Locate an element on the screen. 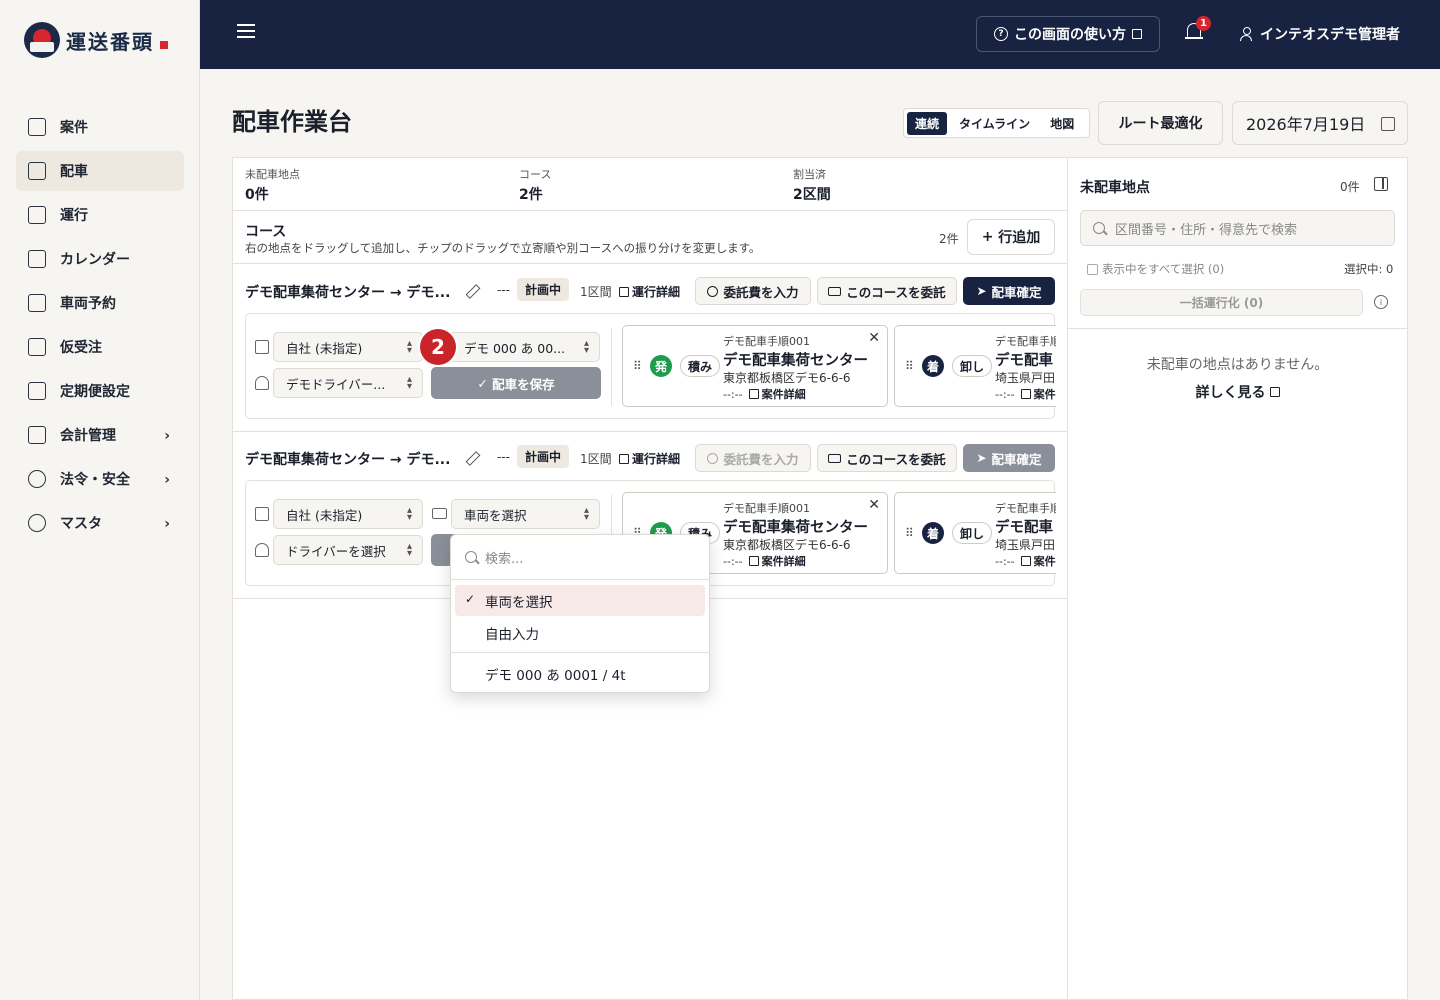  dropdown-option-free-input: 自由入力 is located at coordinates (580, 632).